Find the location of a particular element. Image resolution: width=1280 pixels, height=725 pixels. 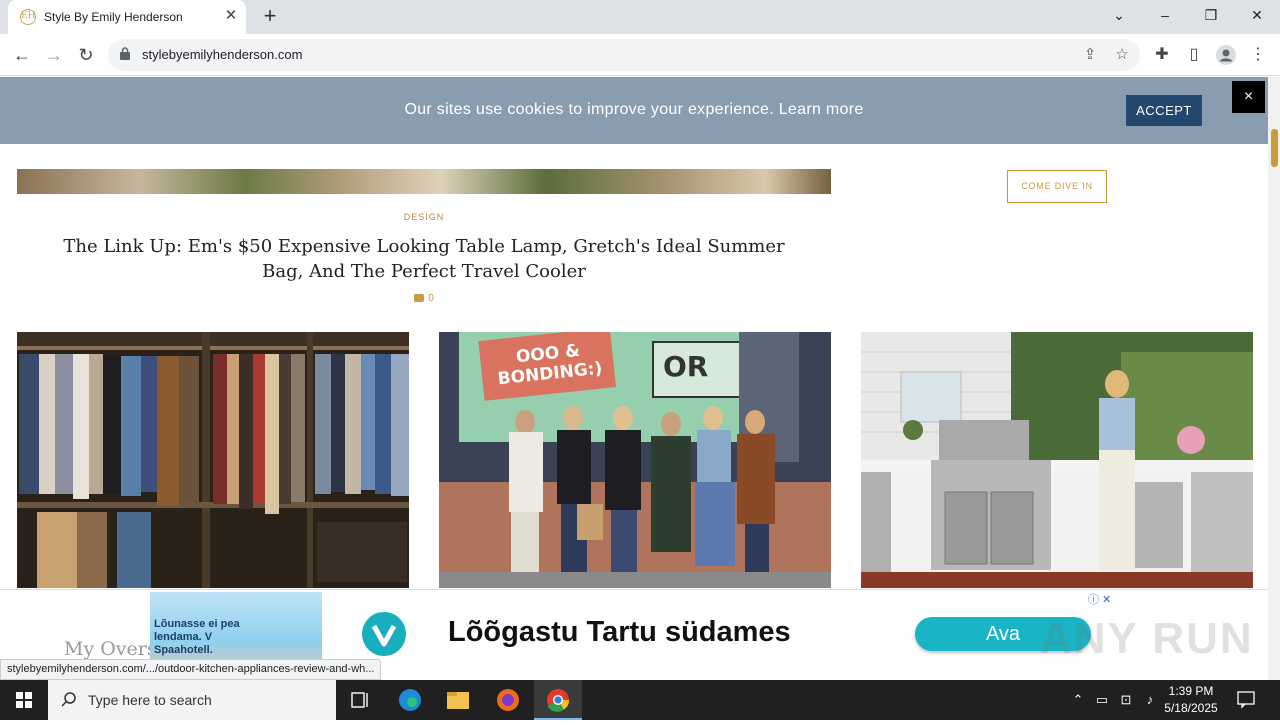

team-post-thumbnail: OOO & BONDING:) OR is located at coordinates (635, 460).